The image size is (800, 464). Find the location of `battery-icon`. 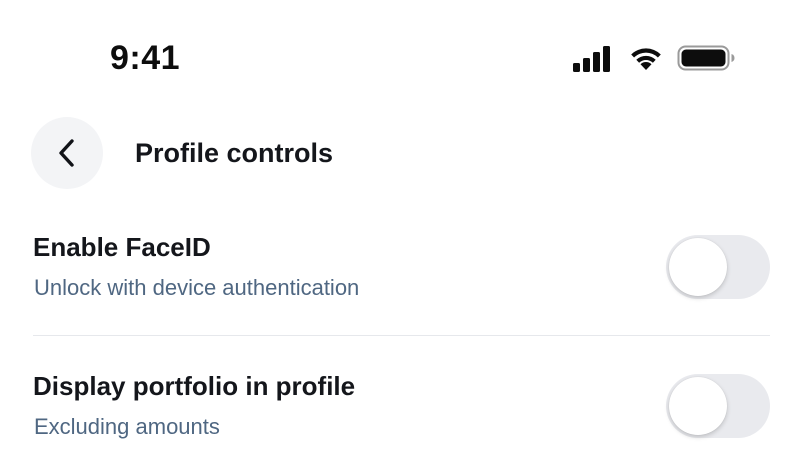

battery-icon is located at coordinates (706, 58).